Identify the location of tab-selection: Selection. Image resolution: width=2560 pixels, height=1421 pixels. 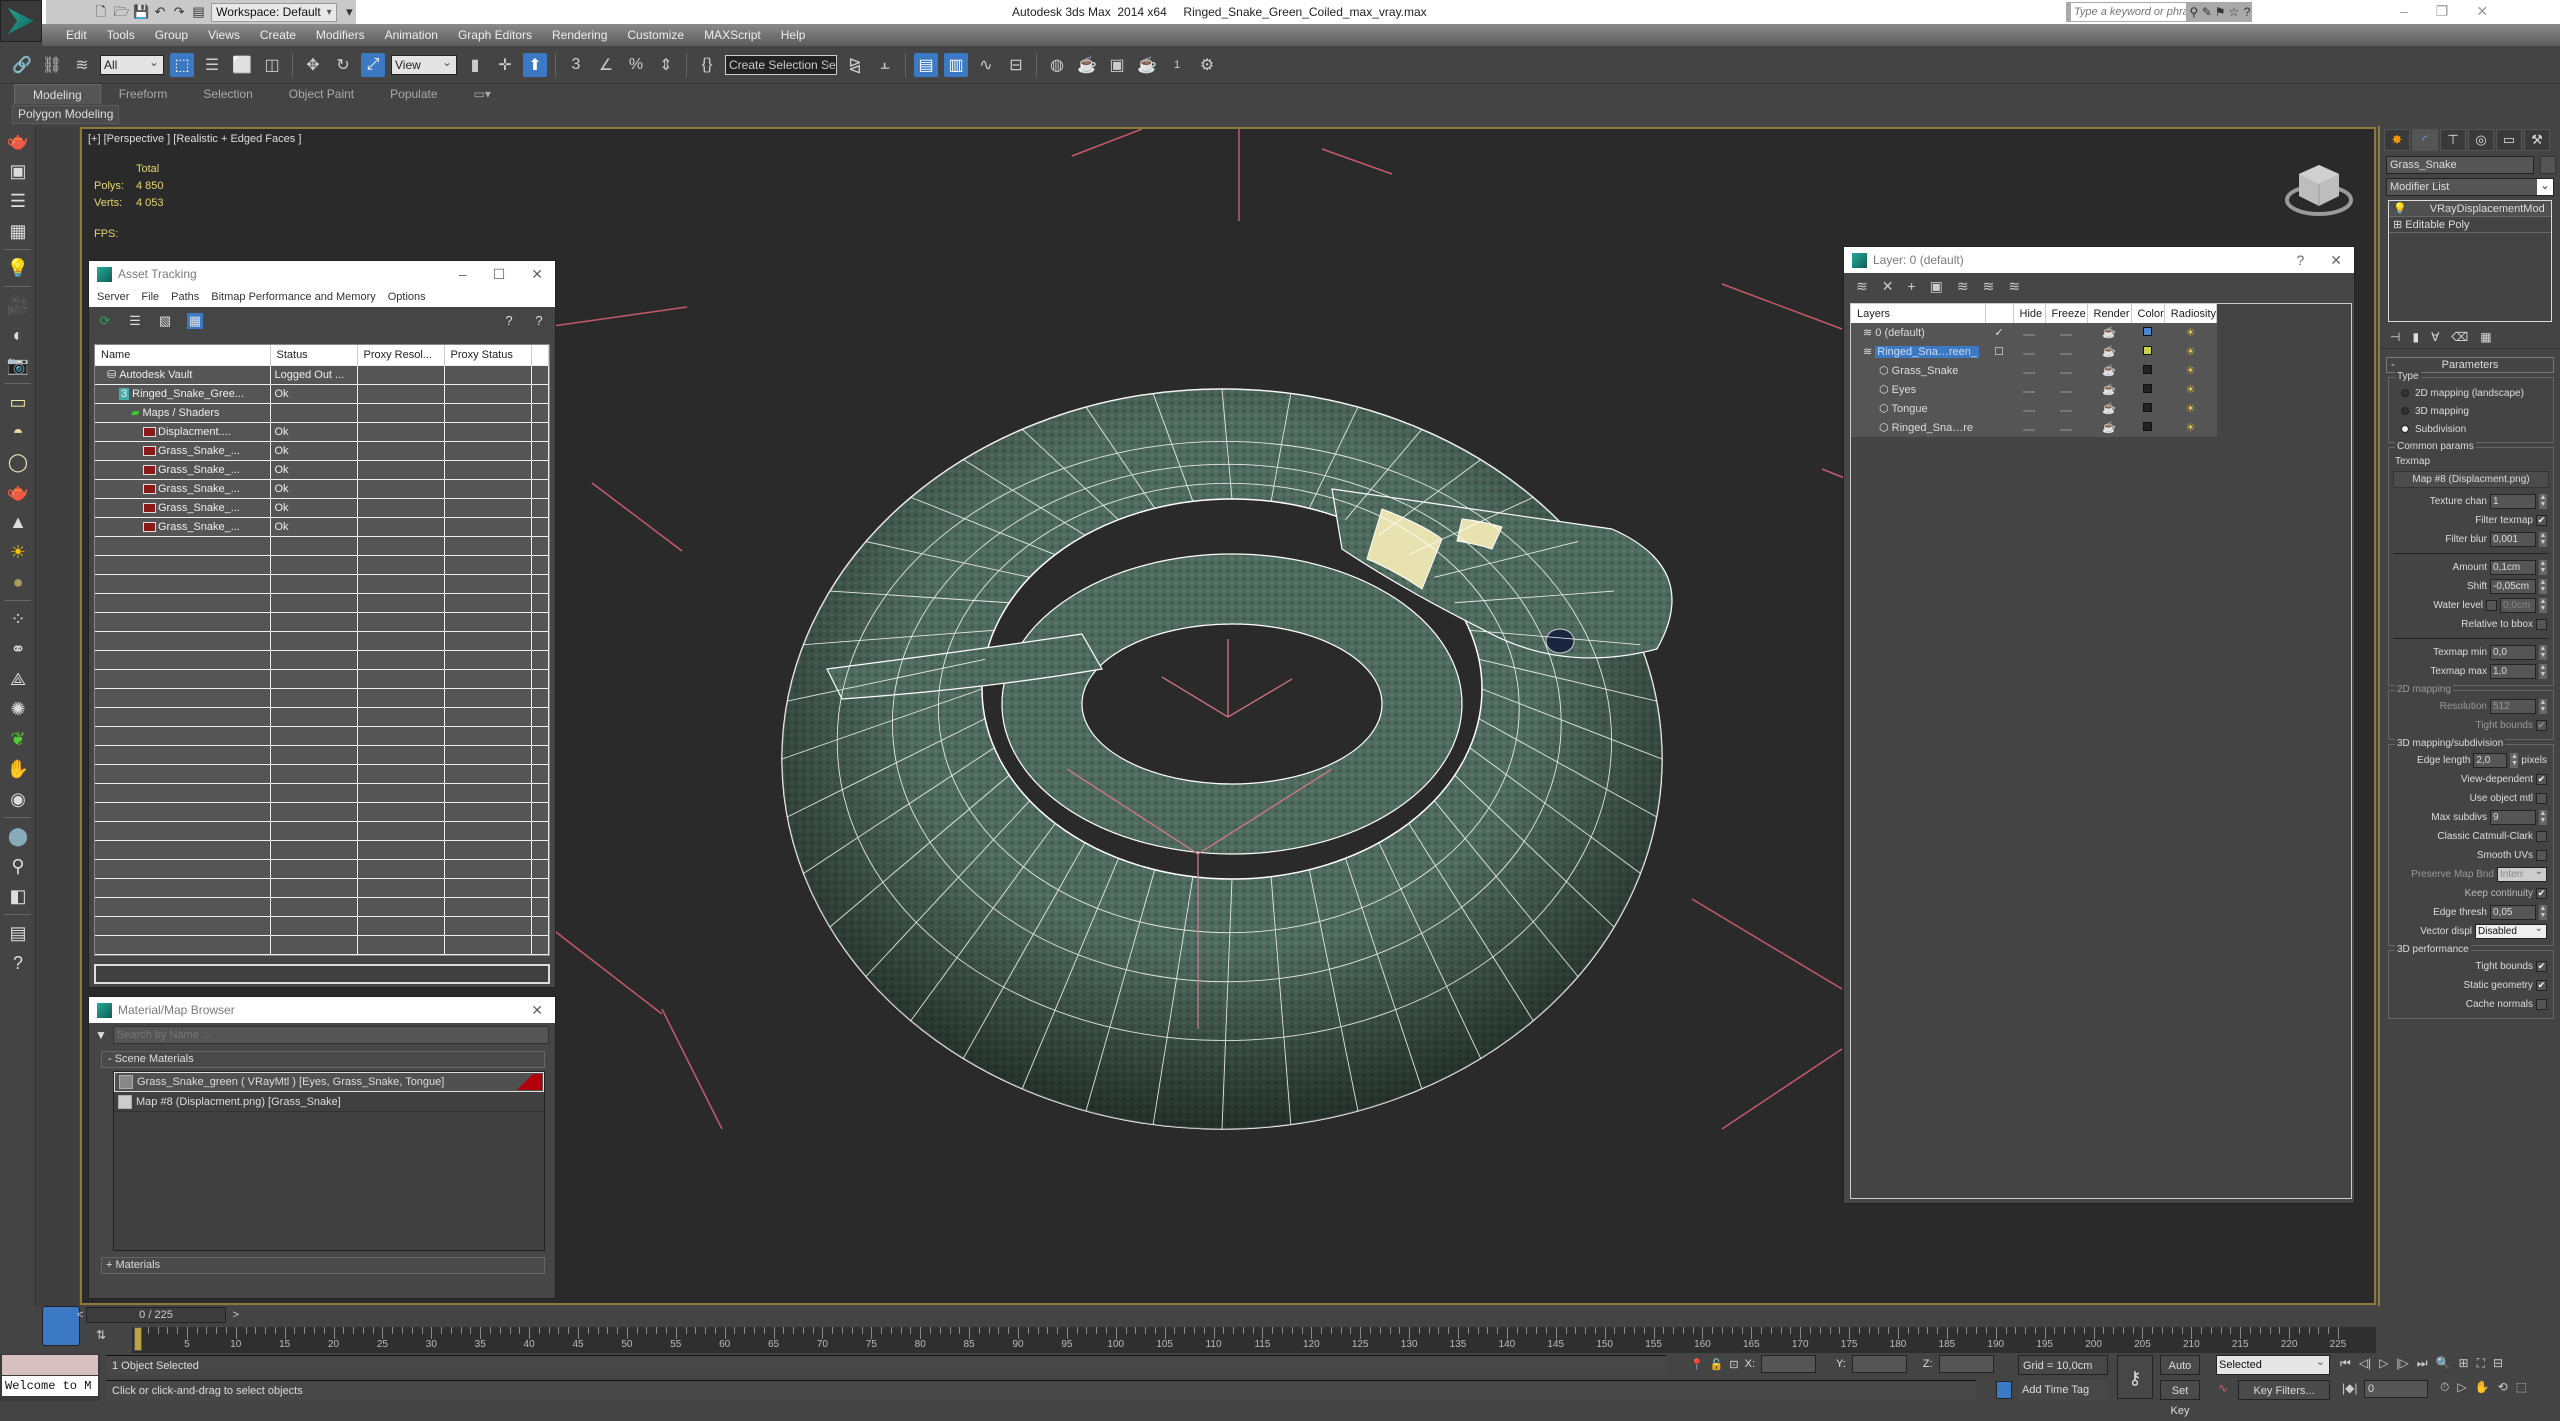
(227, 94).